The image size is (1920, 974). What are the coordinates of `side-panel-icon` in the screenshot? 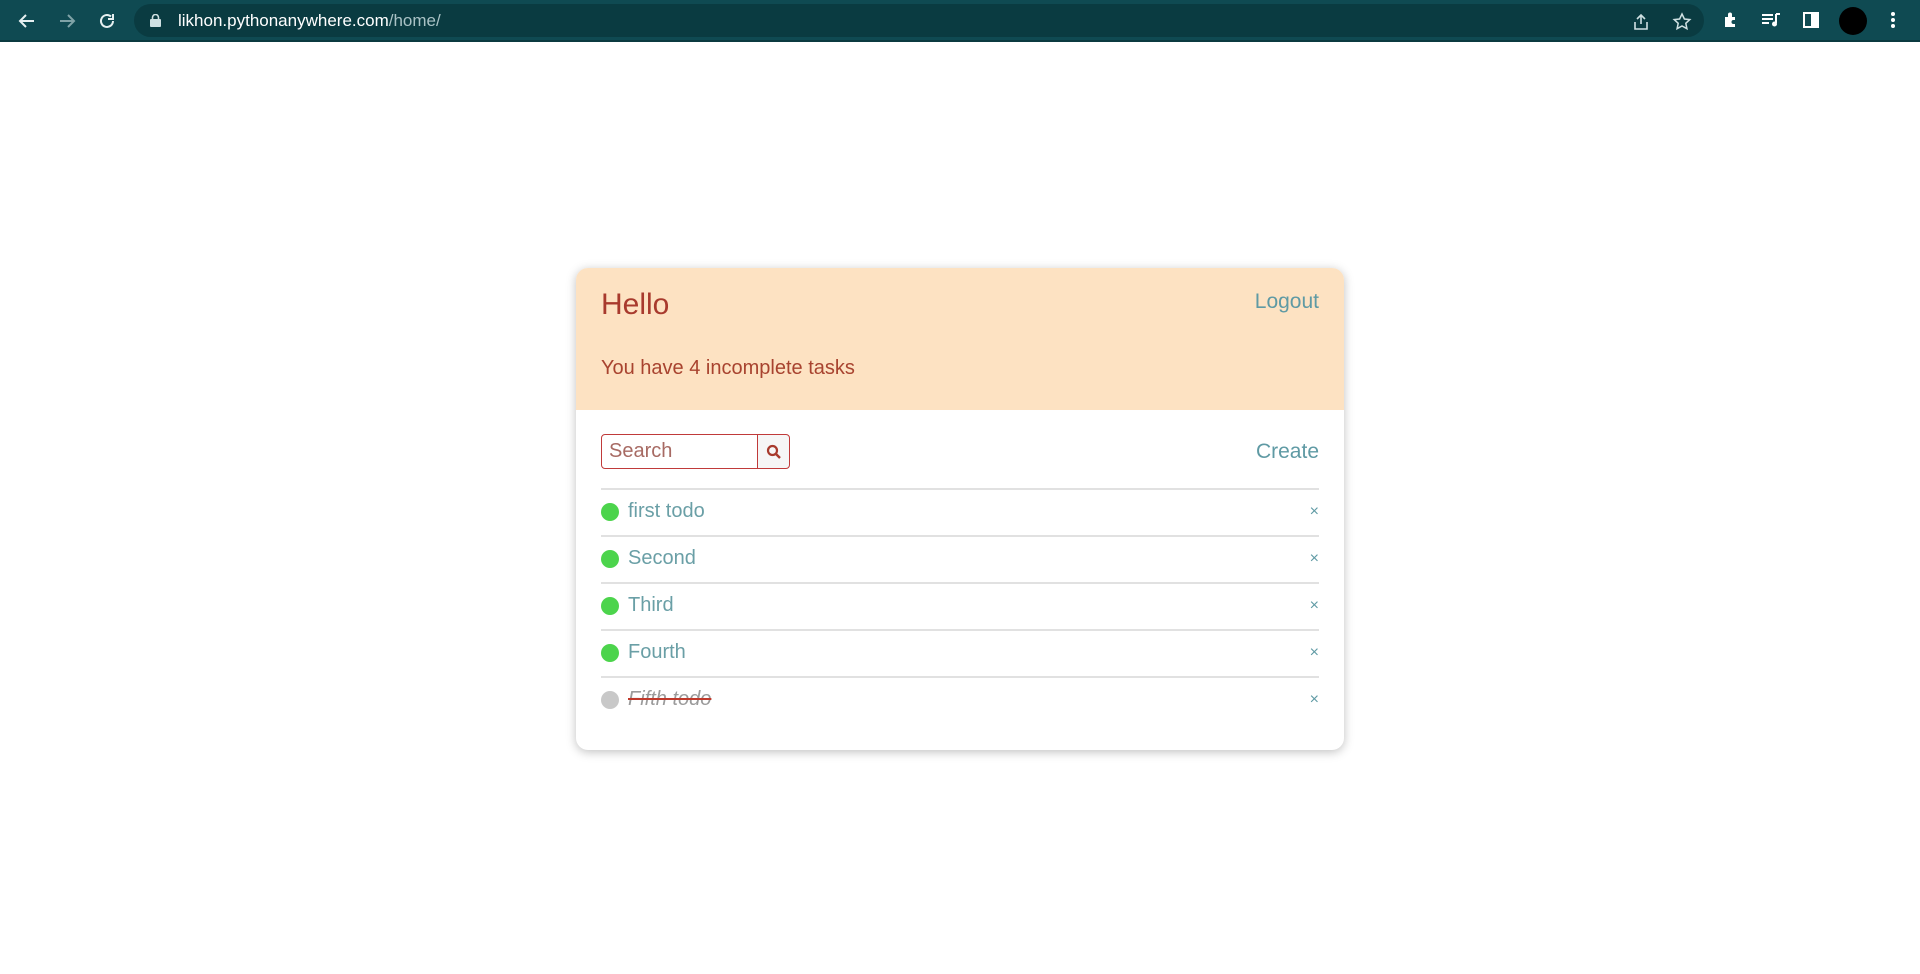 It's located at (1811, 20).